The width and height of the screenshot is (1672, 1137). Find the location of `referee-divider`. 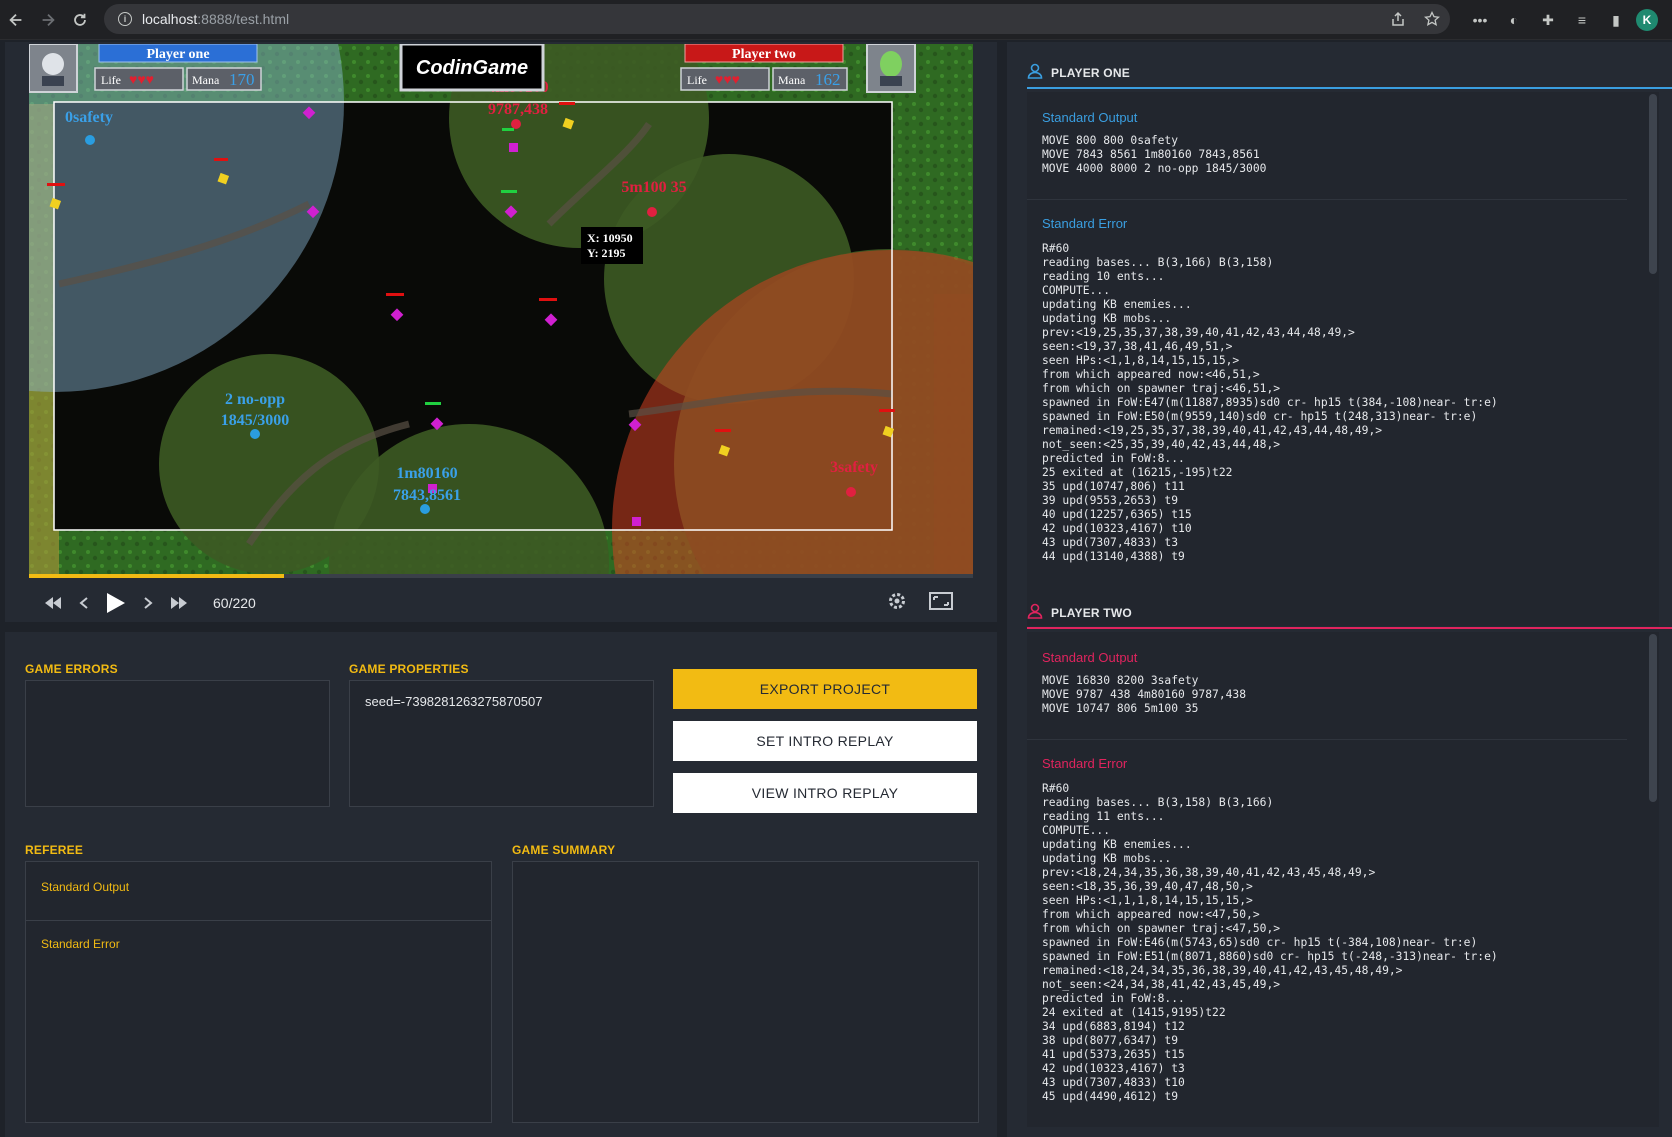

referee-divider is located at coordinates (258, 920).